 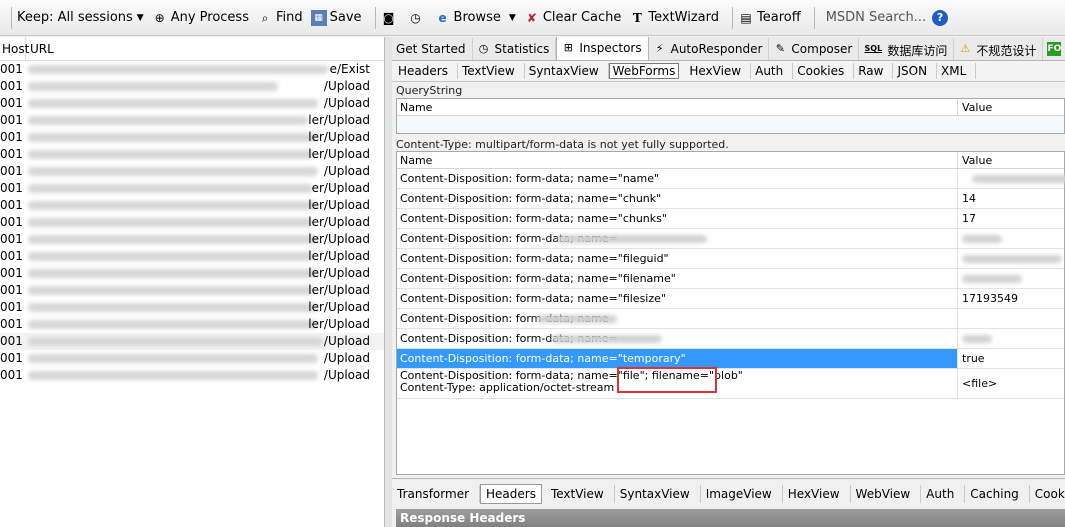 What do you see at coordinates (390, 18) in the screenshot?
I see `screenshot-button: ◙` at bounding box center [390, 18].